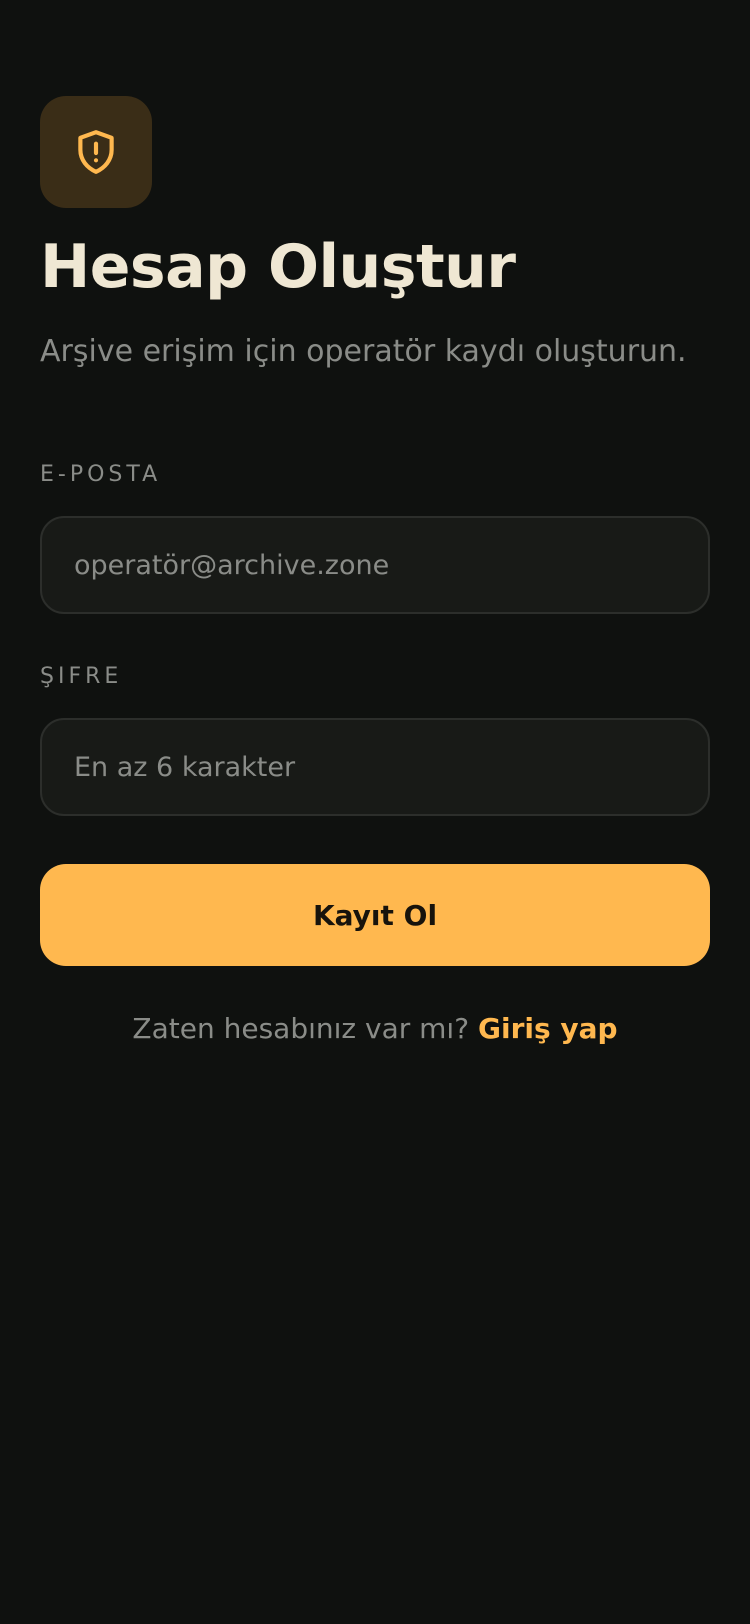  Describe the element at coordinates (301, 1028) in the screenshot. I see `login-prompt-text: Zaten hesabınız var mı?` at that location.